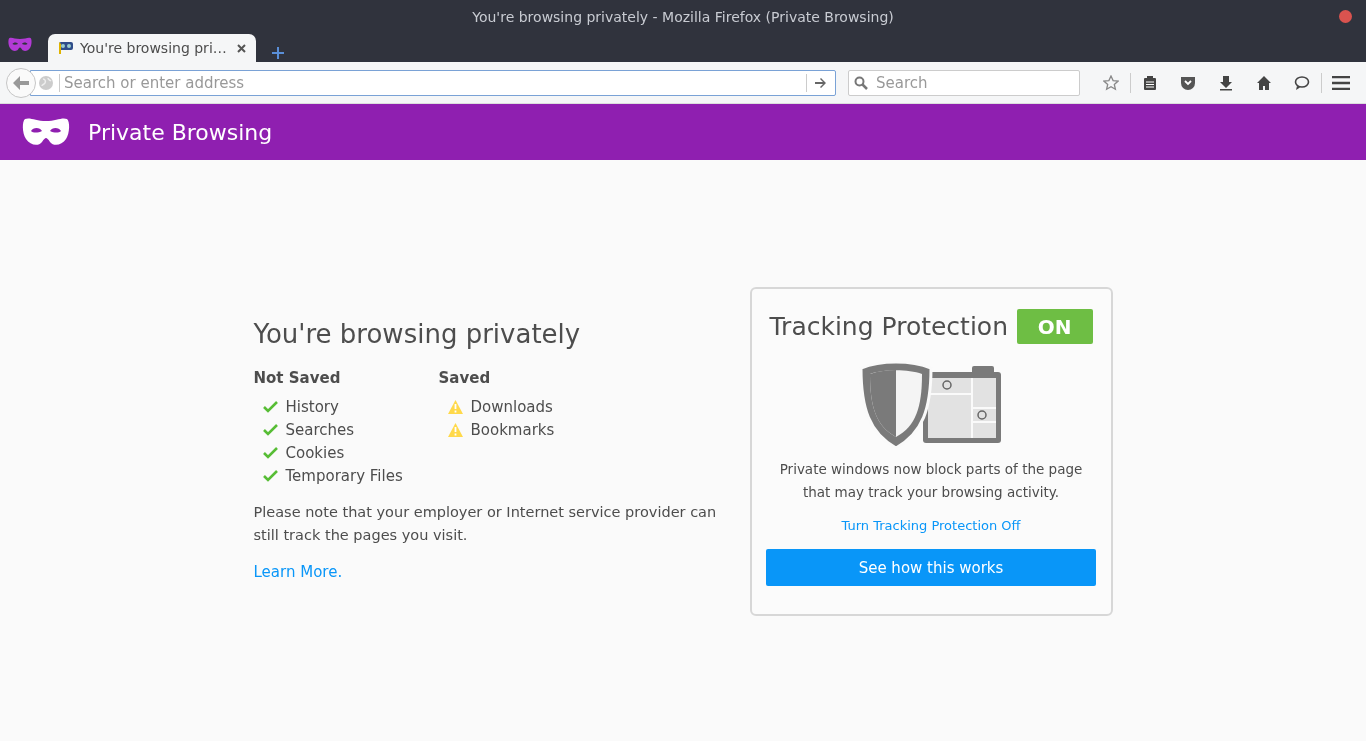 The width and height of the screenshot is (1366, 741). I want to click on column-heading: Not Saved, so click(297, 378).